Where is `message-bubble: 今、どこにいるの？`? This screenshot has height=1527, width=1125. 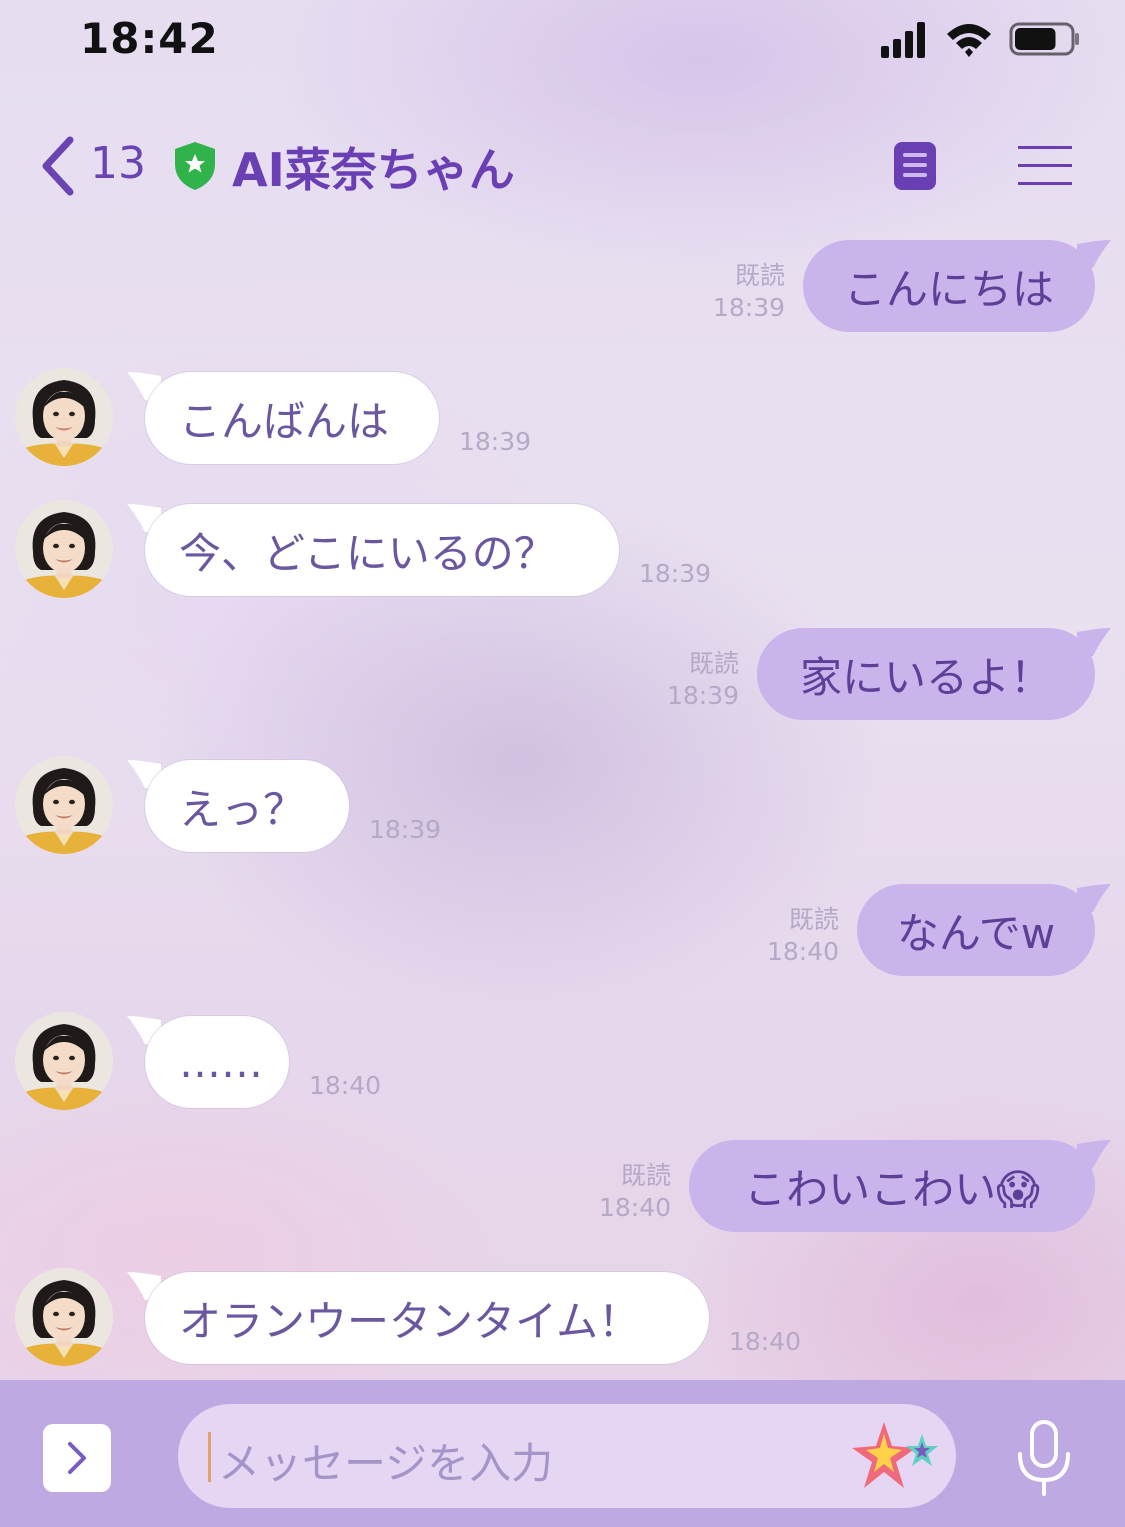 message-bubble: 今、どこにいるの？ is located at coordinates (382, 550).